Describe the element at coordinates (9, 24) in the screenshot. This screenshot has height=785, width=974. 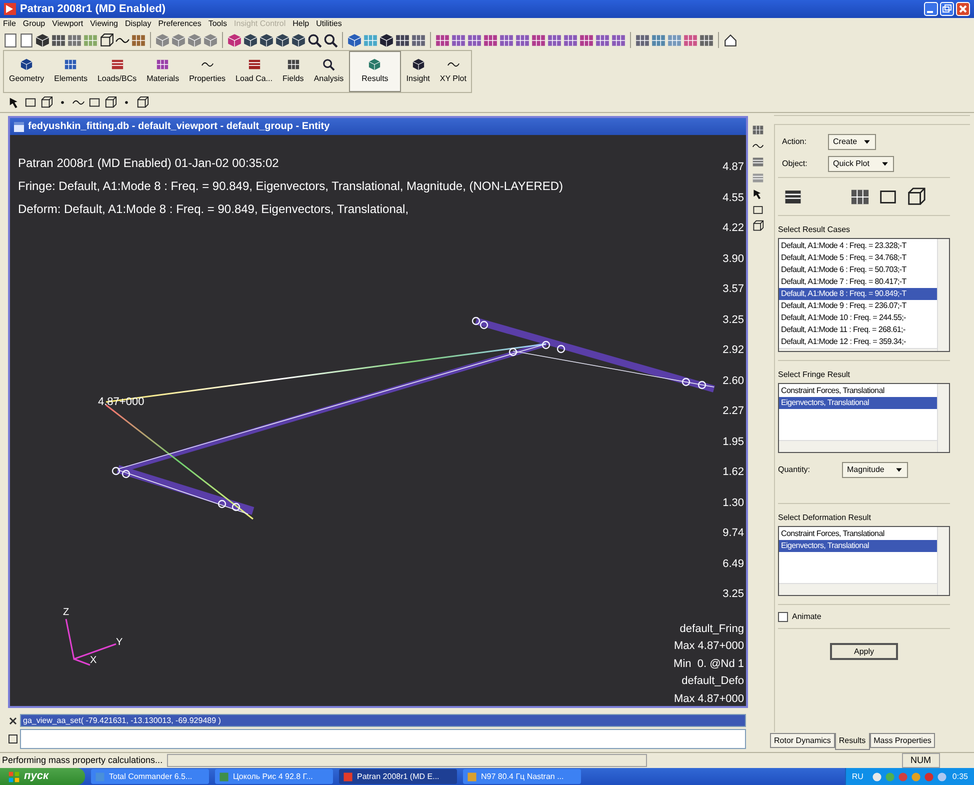
I see `menu-item: File` at that location.